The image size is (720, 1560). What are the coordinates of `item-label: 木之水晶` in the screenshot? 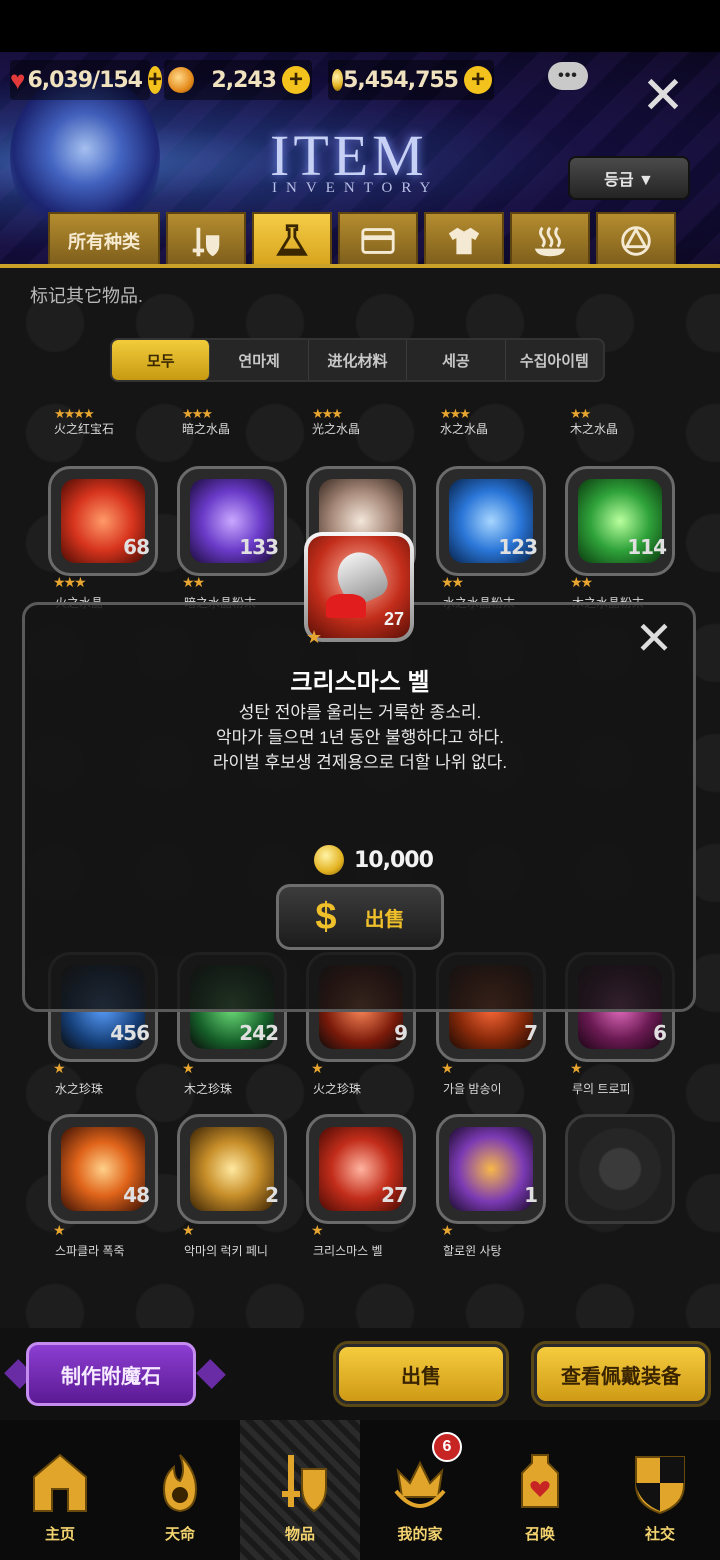 It's located at (594, 429).